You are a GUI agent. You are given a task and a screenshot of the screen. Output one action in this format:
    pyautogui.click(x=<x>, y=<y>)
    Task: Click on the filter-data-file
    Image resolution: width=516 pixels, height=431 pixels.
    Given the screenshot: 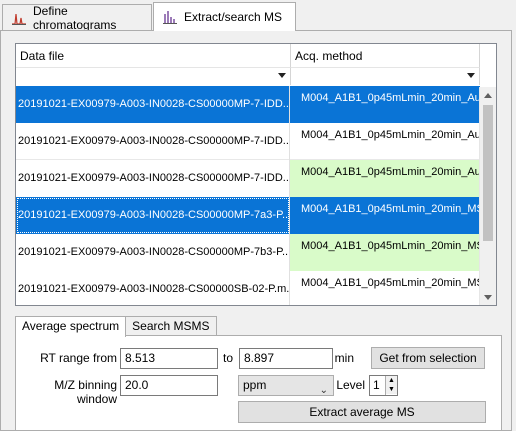 What is the action you would take?
    pyautogui.click(x=153, y=76)
    